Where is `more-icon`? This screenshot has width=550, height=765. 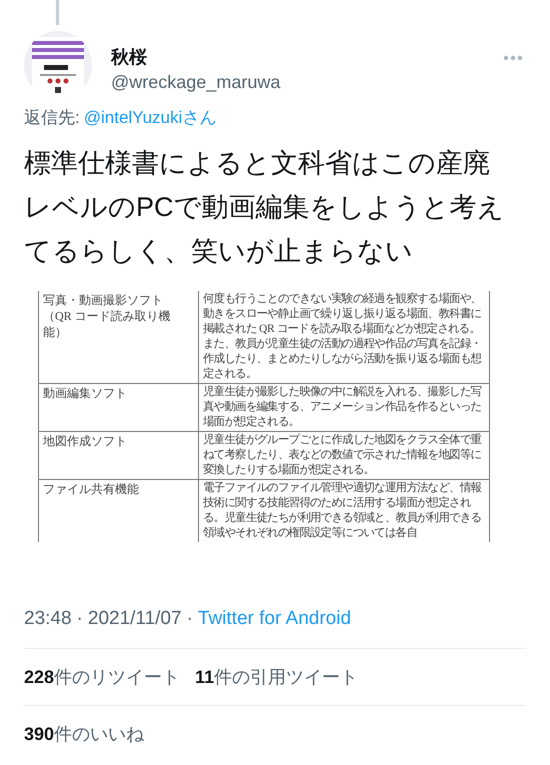 more-icon is located at coordinates (513, 58).